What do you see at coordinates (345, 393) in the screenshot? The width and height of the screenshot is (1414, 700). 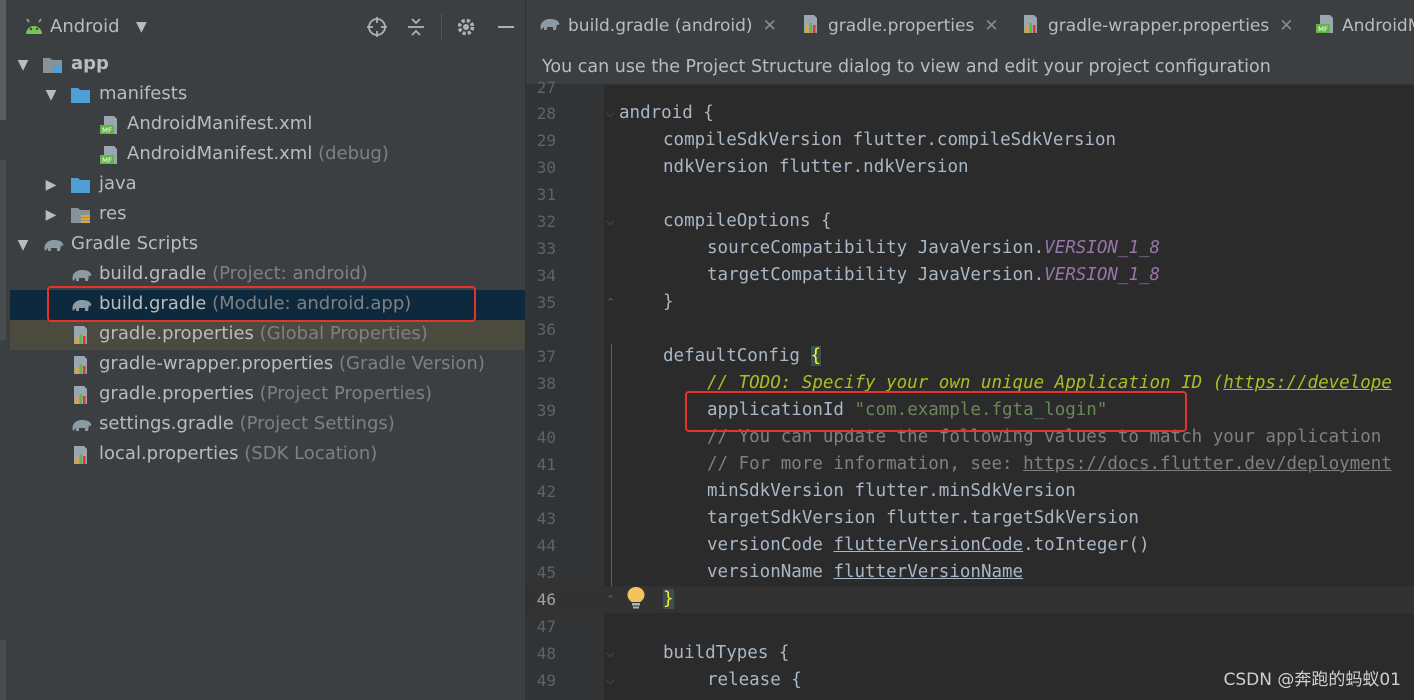 I see `file-hint: (Project Properties)` at bounding box center [345, 393].